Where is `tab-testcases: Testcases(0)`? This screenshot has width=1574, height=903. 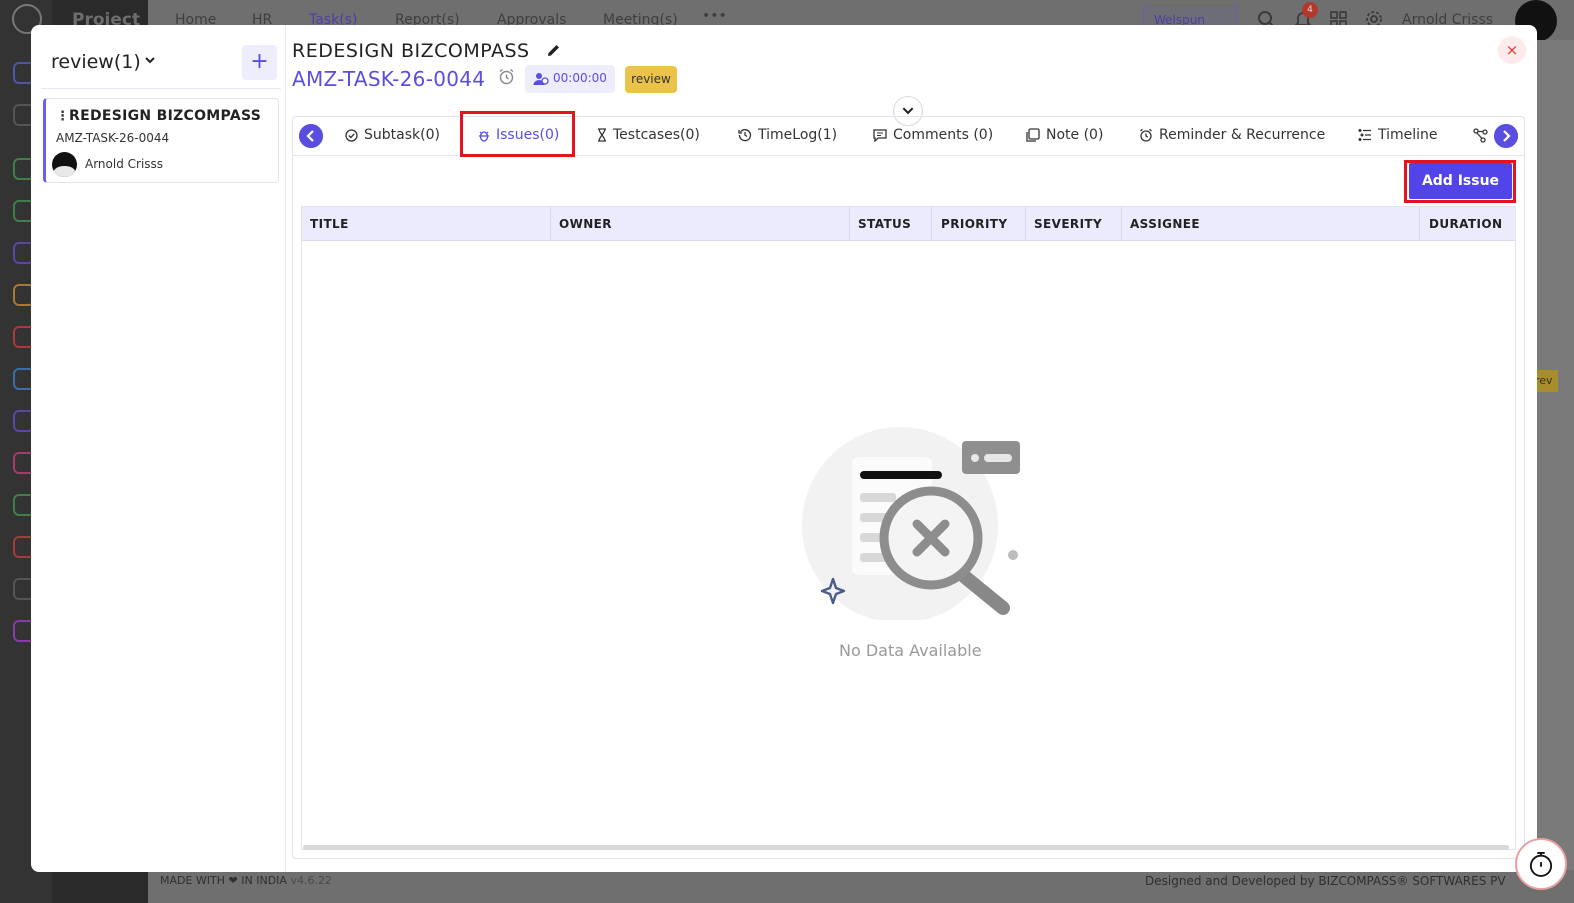
tab-testcases: Testcases(0) is located at coordinates (648, 135).